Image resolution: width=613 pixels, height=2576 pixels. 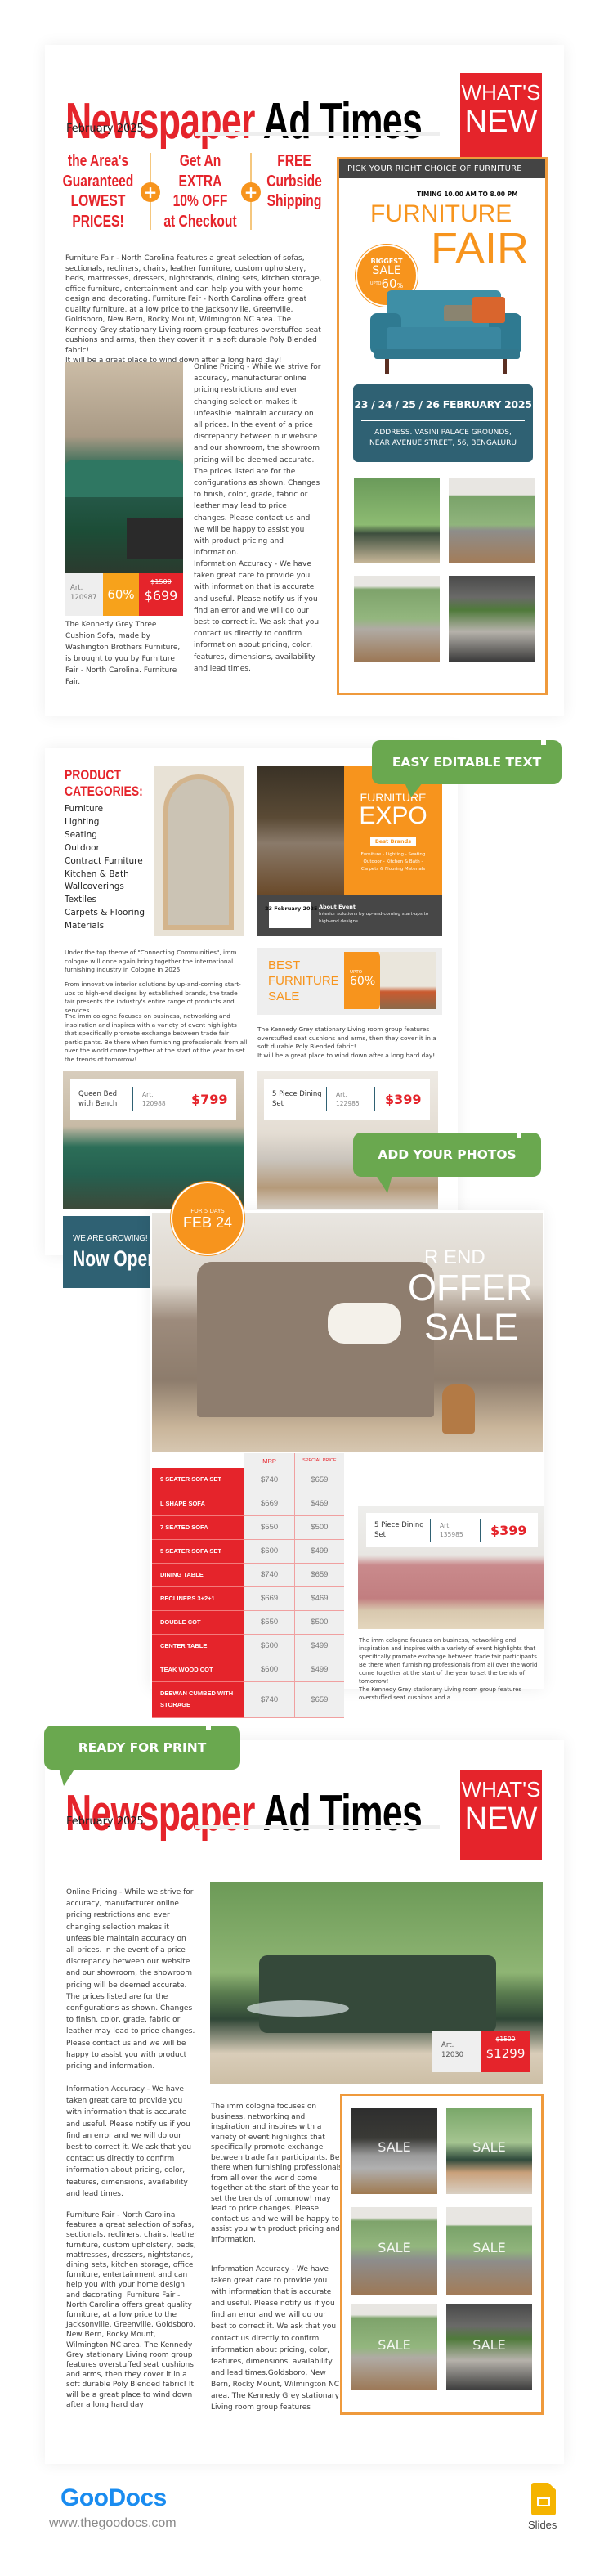 What do you see at coordinates (160, 1813) in the screenshot?
I see `masthead-red: Newspaper` at bounding box center [160, 1813].